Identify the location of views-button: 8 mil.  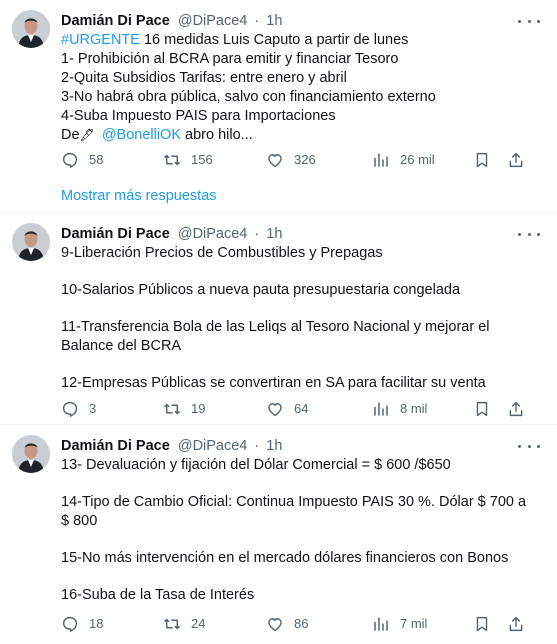
(399, 409).